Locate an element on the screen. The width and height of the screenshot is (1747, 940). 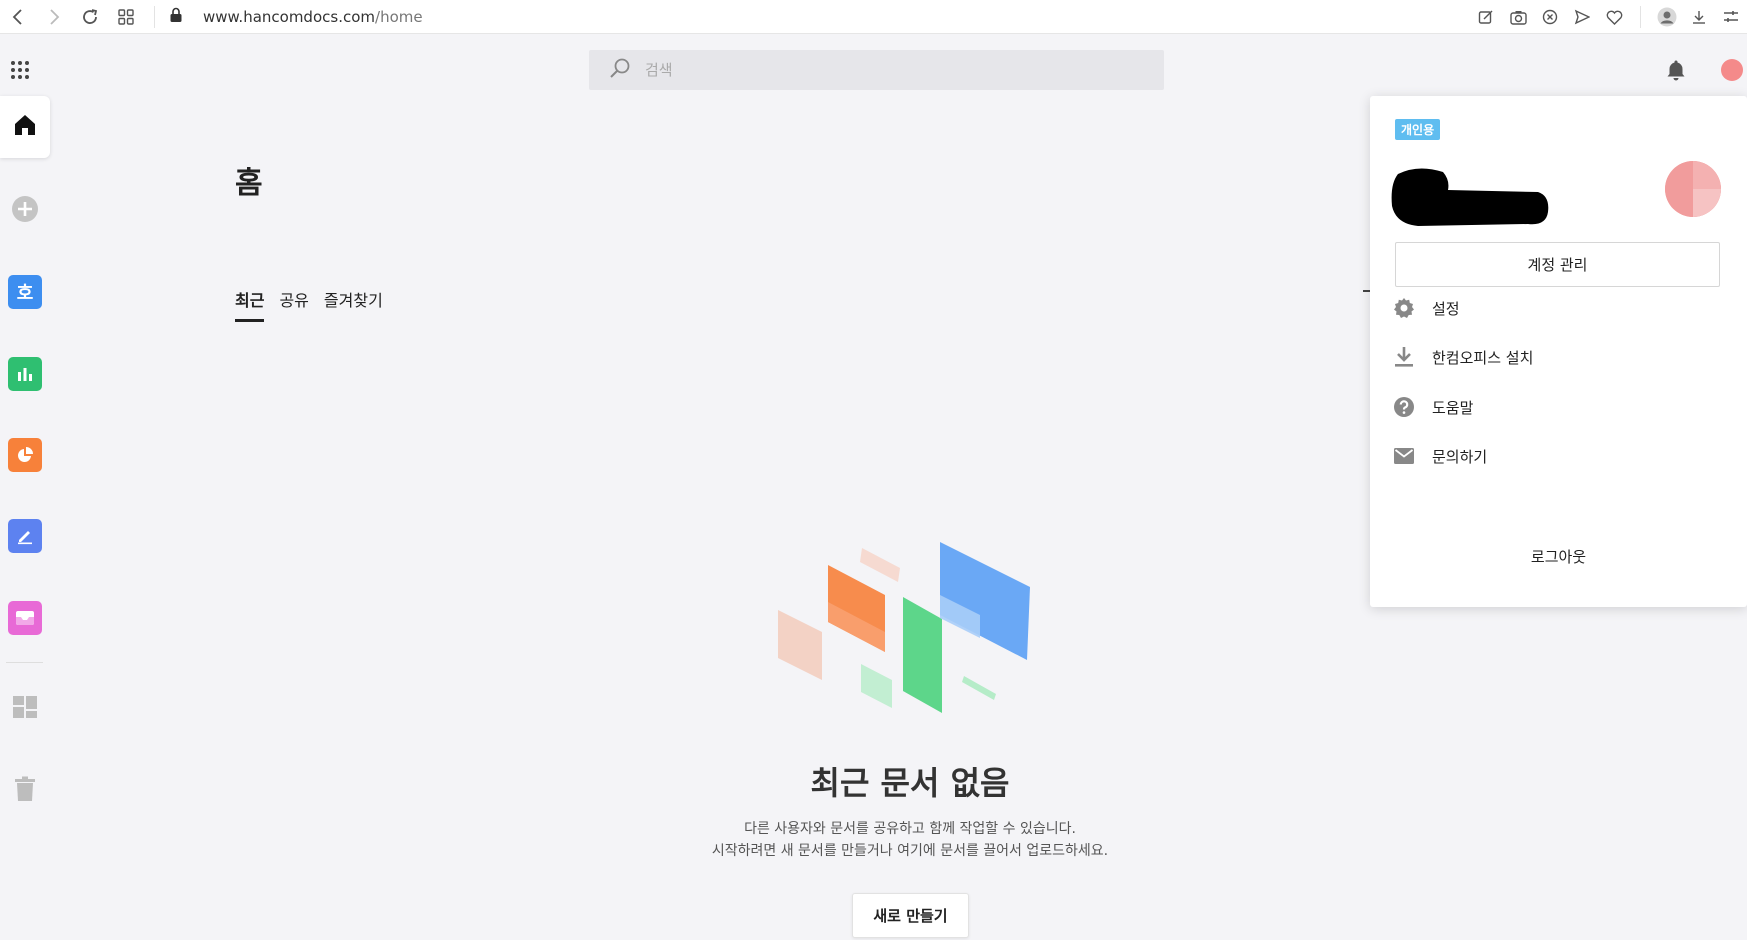
sidebar-item-add is located at coordinates (25, 211).